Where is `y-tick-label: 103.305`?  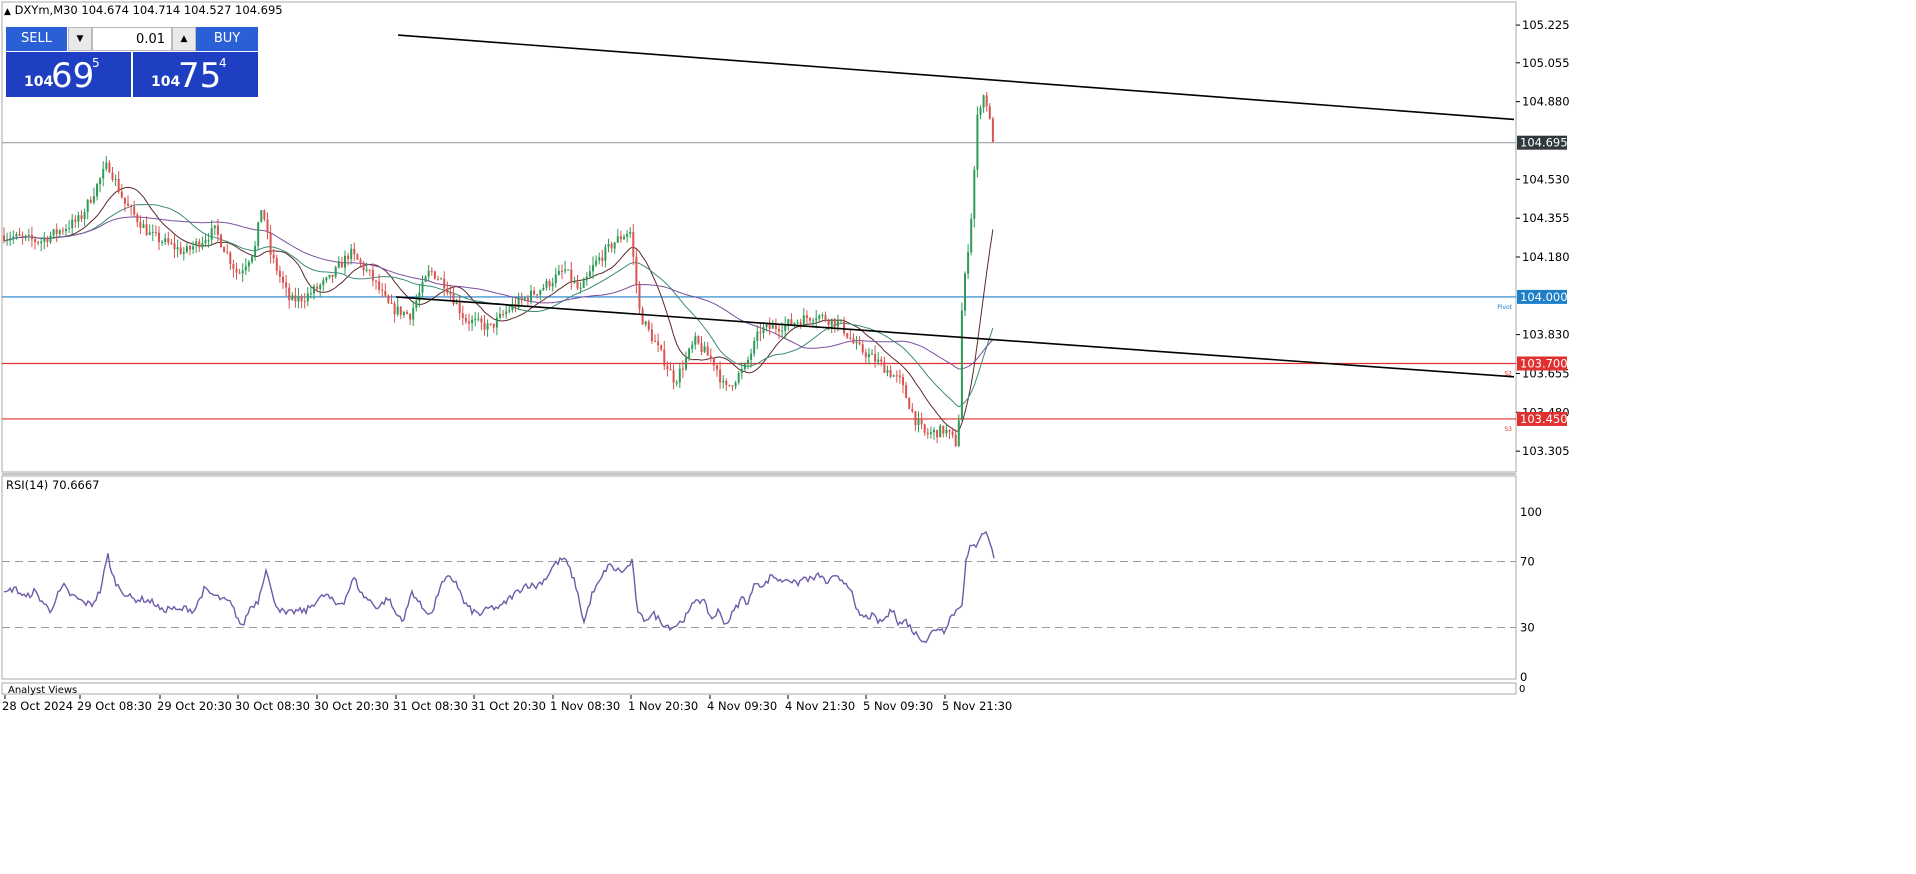 y-tick-label: 103.305 is located at coordinates (1546, 451).